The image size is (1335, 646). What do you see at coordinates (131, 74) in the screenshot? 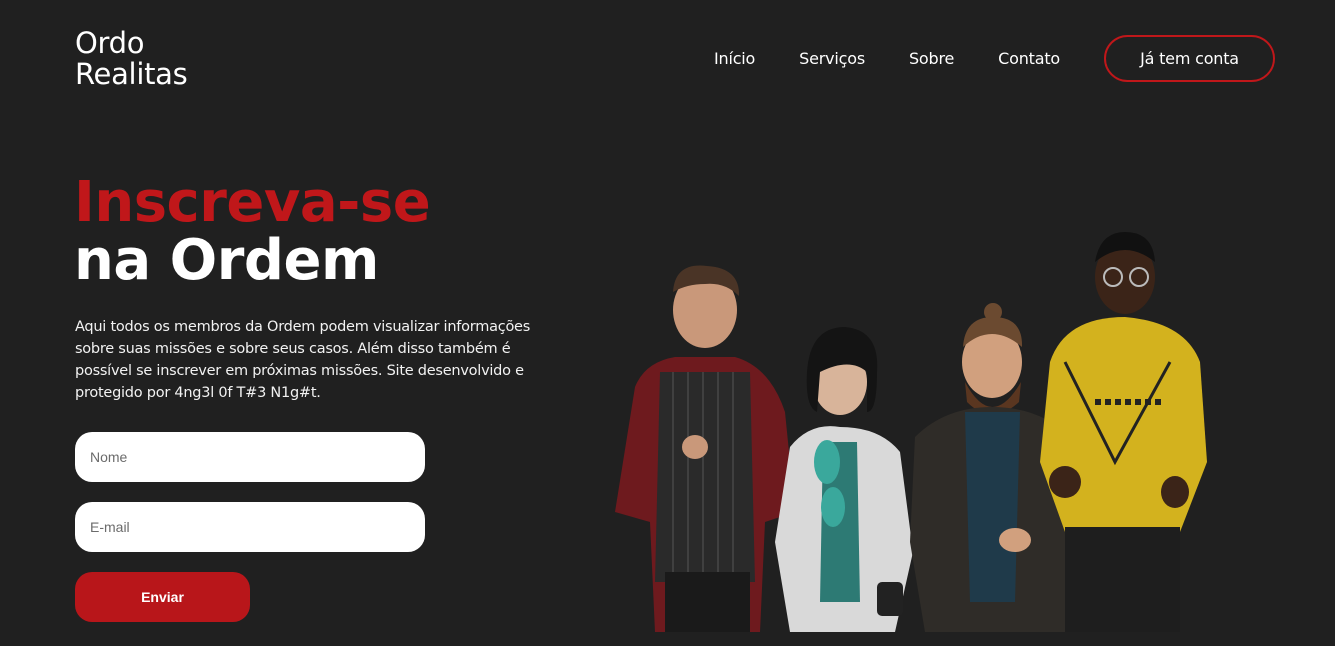
I see `logo-line-2: Realitas` at bounding box center [131, 74].